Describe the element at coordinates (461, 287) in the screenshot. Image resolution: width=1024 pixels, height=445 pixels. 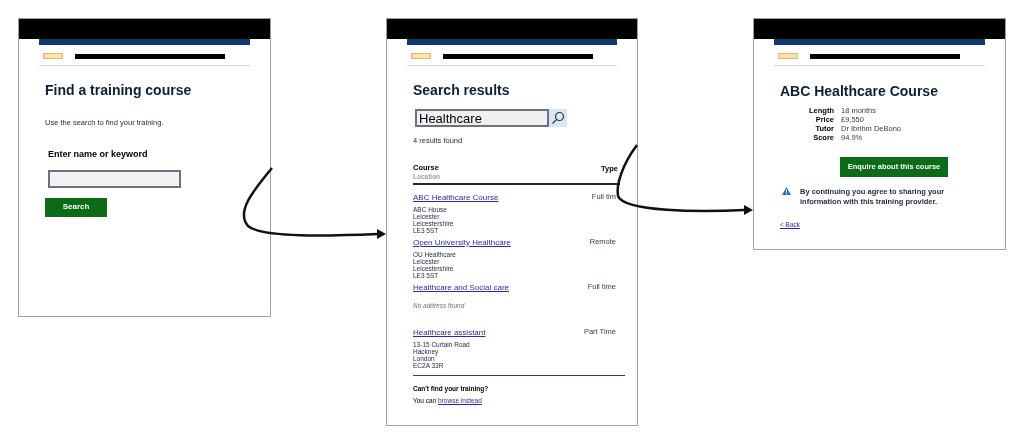
I see `course-link: Healthcare and Social care` at that location.